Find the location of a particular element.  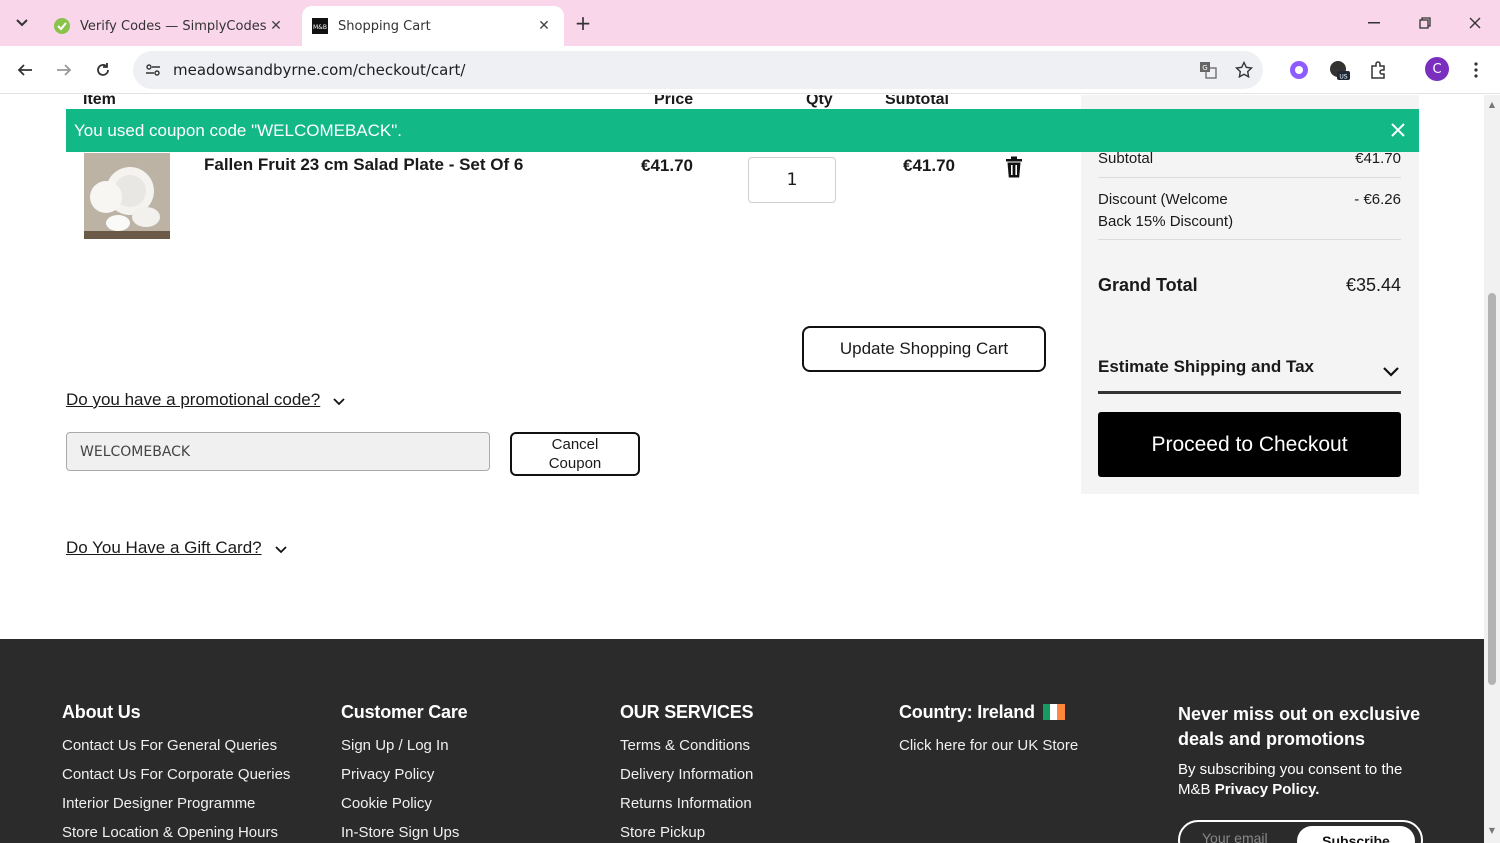

footer-link: Contact Us For Corporate Queries is located at coordinates (176, 774).